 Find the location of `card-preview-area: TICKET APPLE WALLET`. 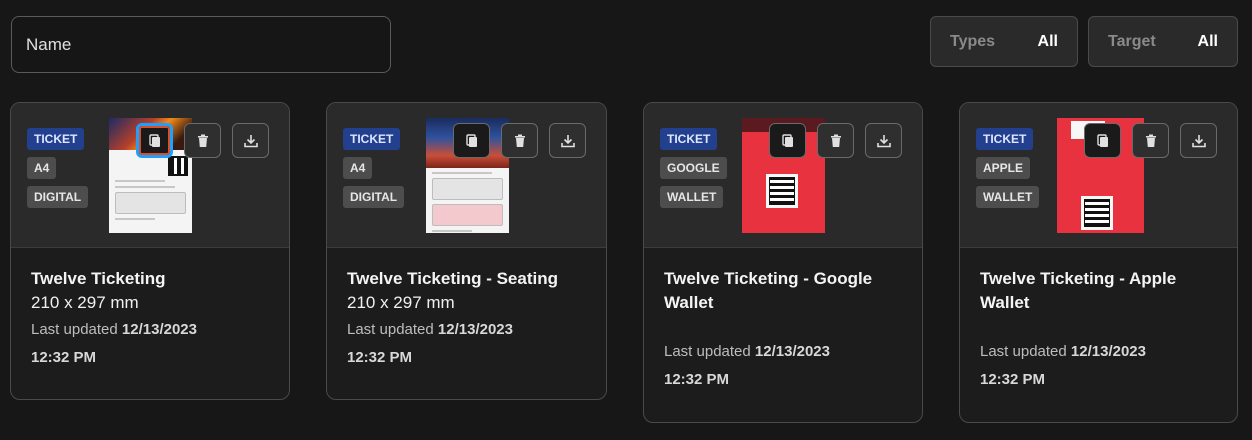

card-preview-area: TICKET APPLE WALLET is located at coordinates (1098, 175).